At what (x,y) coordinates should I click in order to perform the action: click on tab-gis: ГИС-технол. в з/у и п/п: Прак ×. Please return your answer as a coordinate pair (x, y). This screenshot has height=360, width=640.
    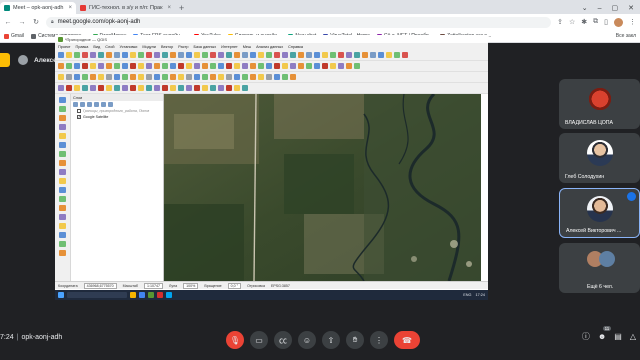
    Looking at the image, I should click on (125, 8).